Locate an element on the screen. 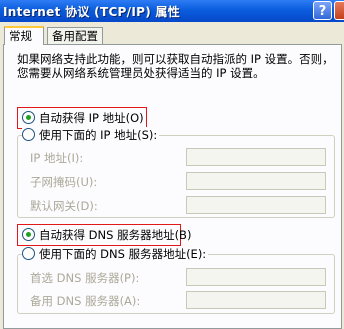  radio-auto-dns: 自动获得 DNS 服务器地址(B) is located at coordinates (106, 235).